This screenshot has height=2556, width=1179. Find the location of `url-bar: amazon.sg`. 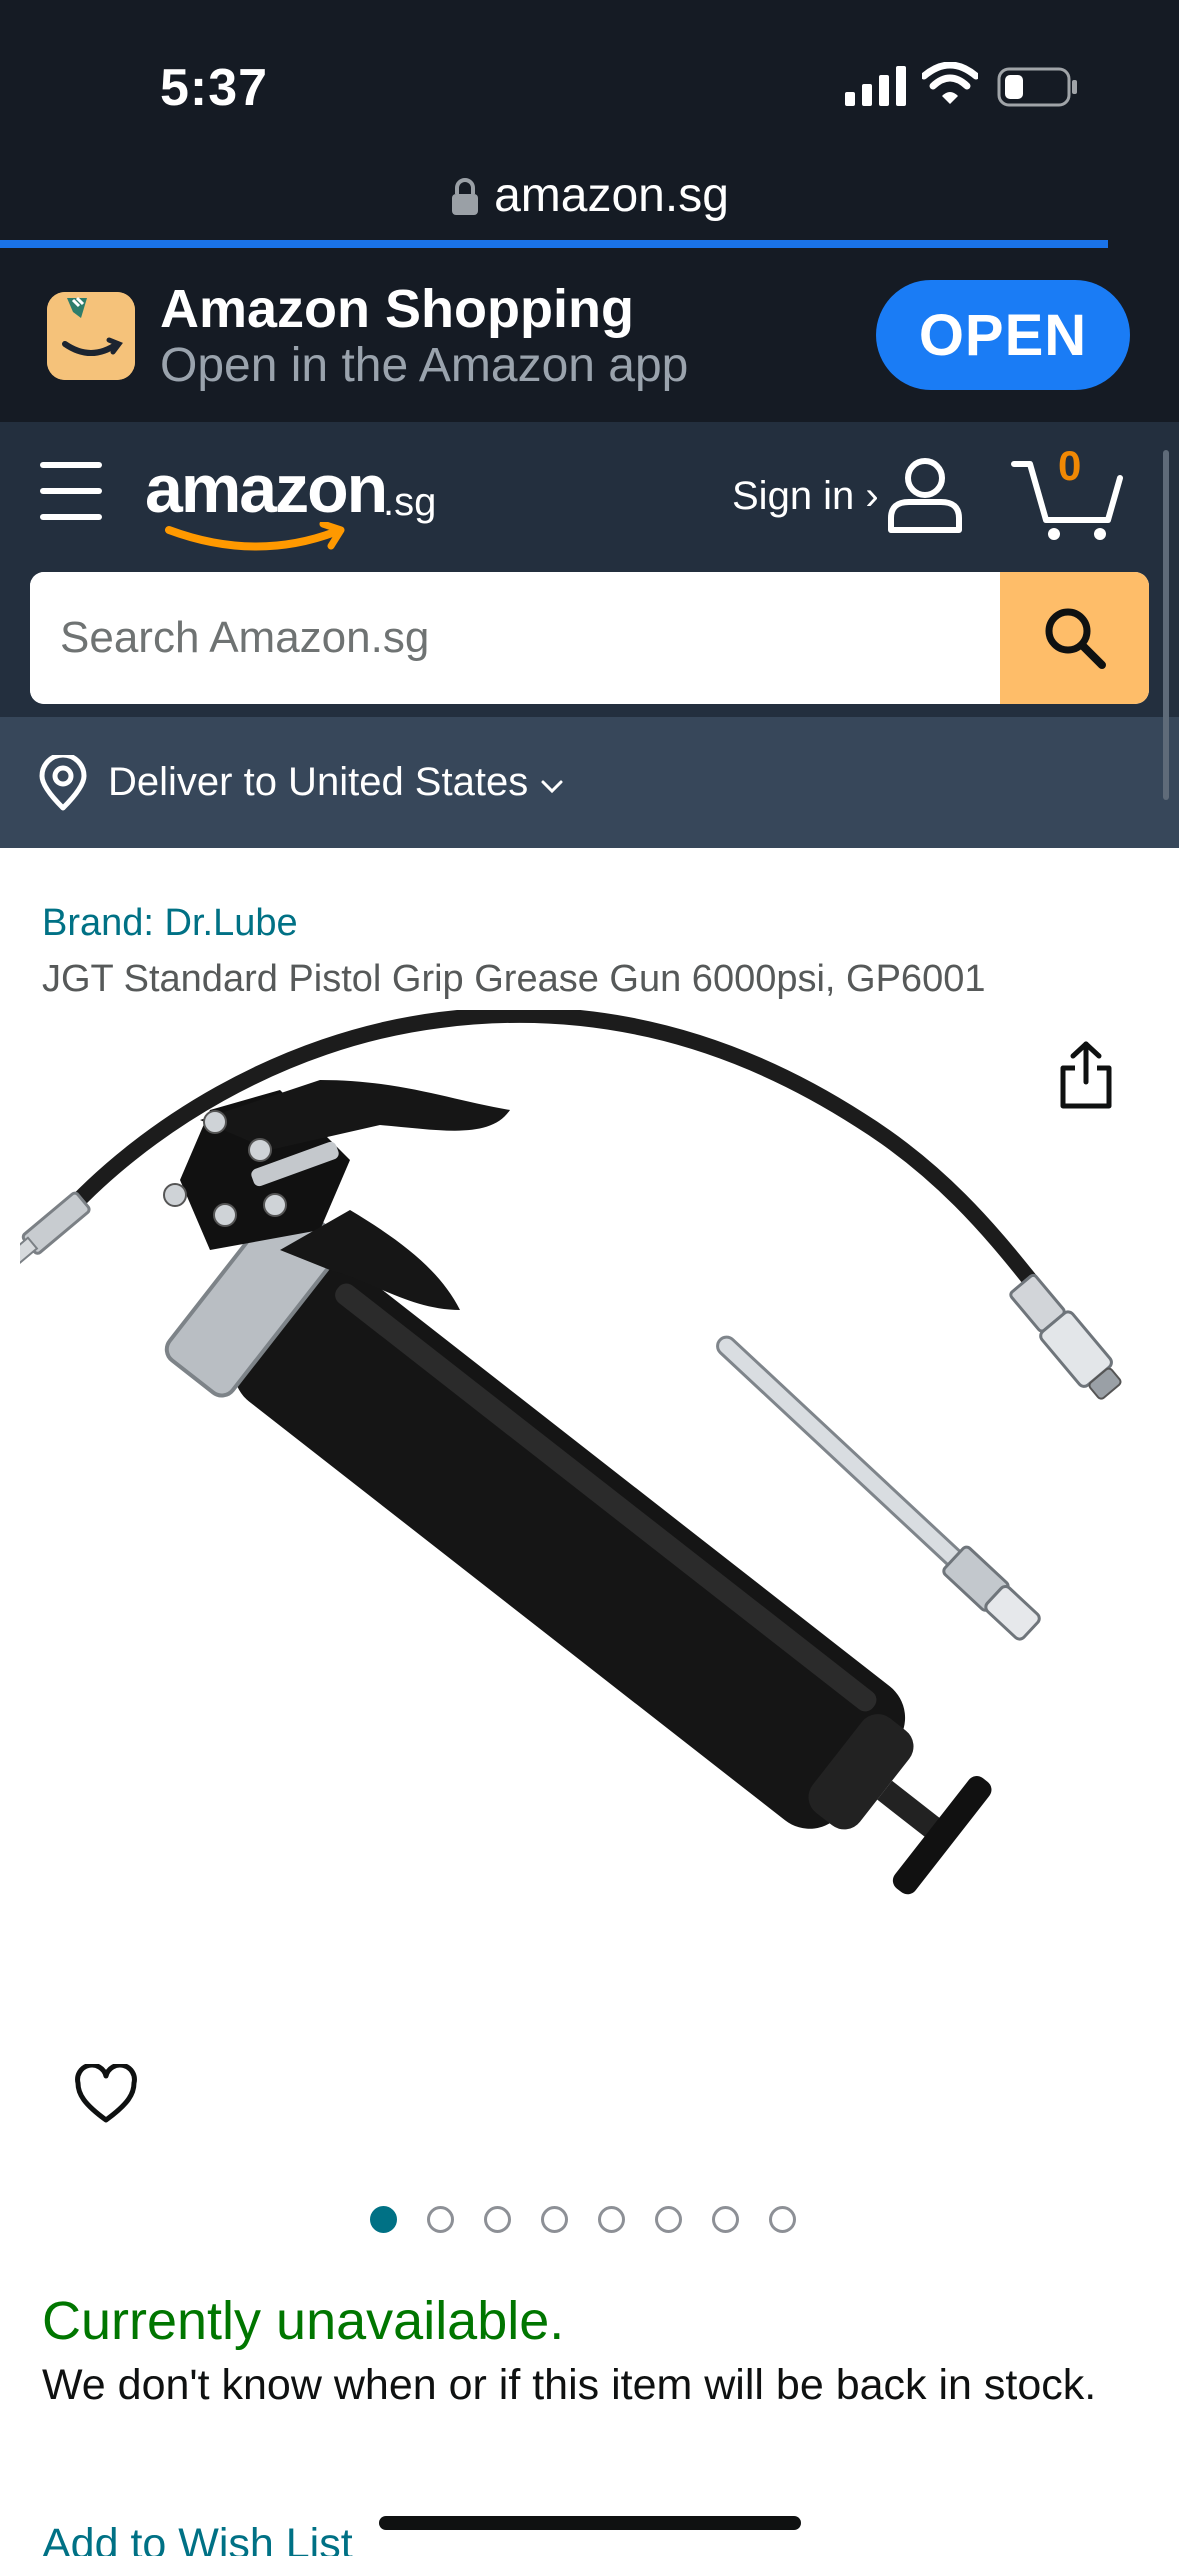

url-bar: amazon.sg is located at coordinates (589, 195).